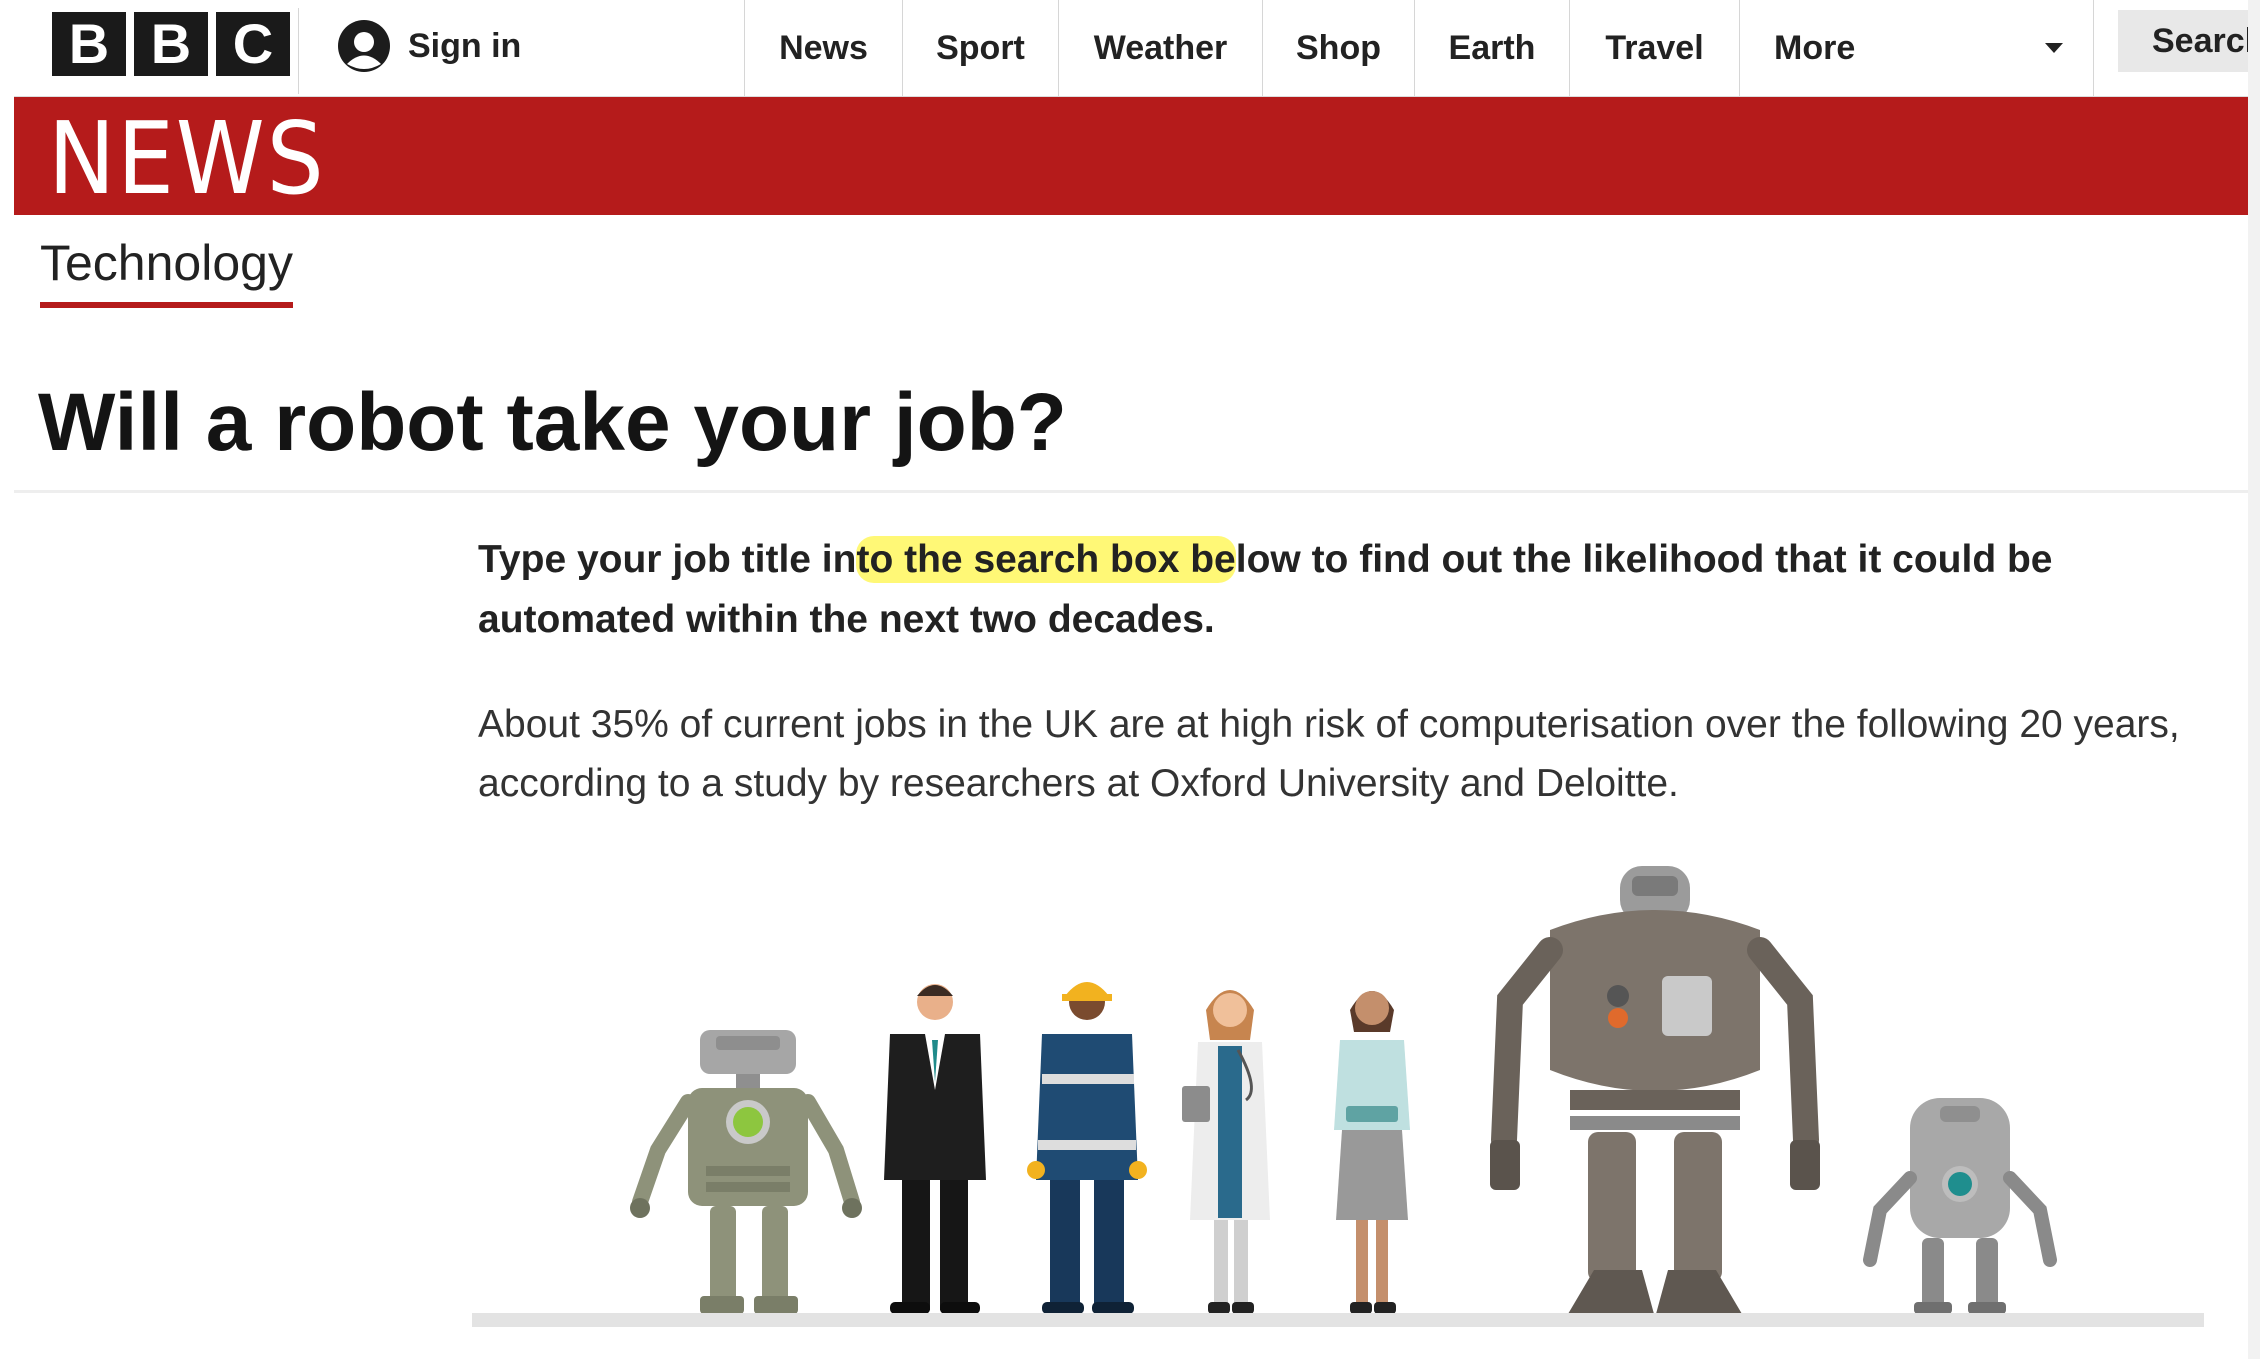 The width and height of the screenshot is (2260, 1359). What do you see at coordinates (1338, 1320) in the screenshot?
I see `ground-line` at bounding box center [1338, 1320].